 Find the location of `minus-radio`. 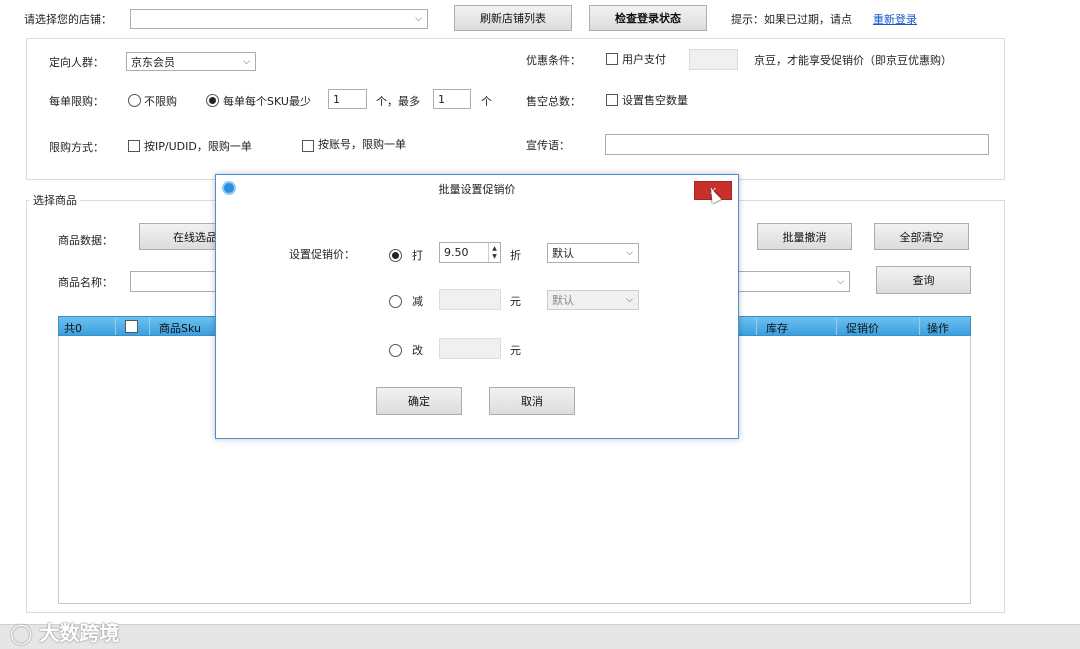

minus-radio is located at coordinates (395, 301).